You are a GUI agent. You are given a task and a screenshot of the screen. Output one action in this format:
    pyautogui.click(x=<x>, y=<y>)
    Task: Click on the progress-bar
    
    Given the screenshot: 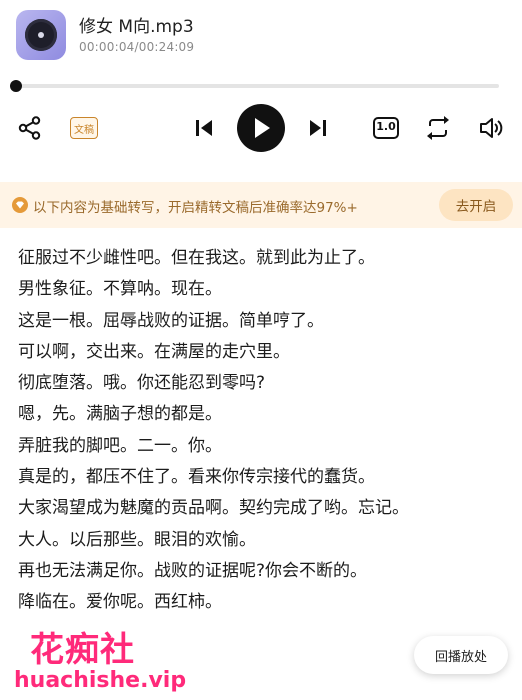 What is the action you would take?
    pyautogui.click(x=256, y=86)
    